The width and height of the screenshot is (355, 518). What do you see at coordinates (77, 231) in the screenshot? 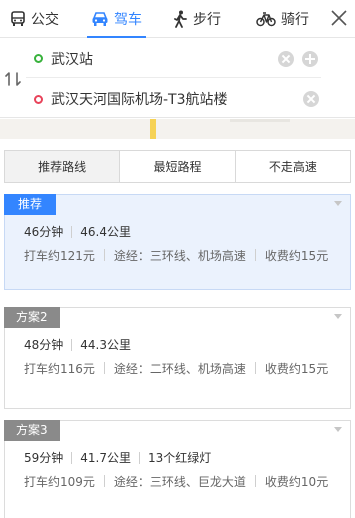
I see `plan-summary: 46分钟 46.4公里` at bounding box center [77, 231].